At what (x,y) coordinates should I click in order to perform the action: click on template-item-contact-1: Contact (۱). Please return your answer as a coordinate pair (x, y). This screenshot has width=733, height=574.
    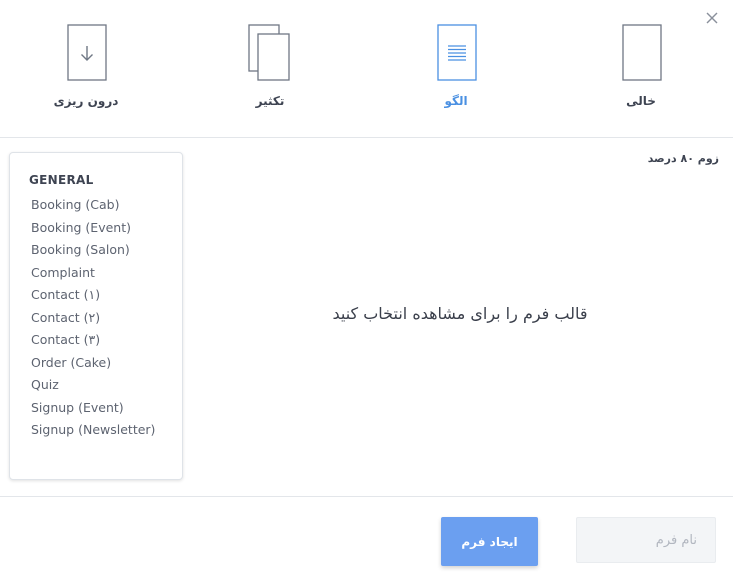
    Looking at the image, I should click on (96, 295).